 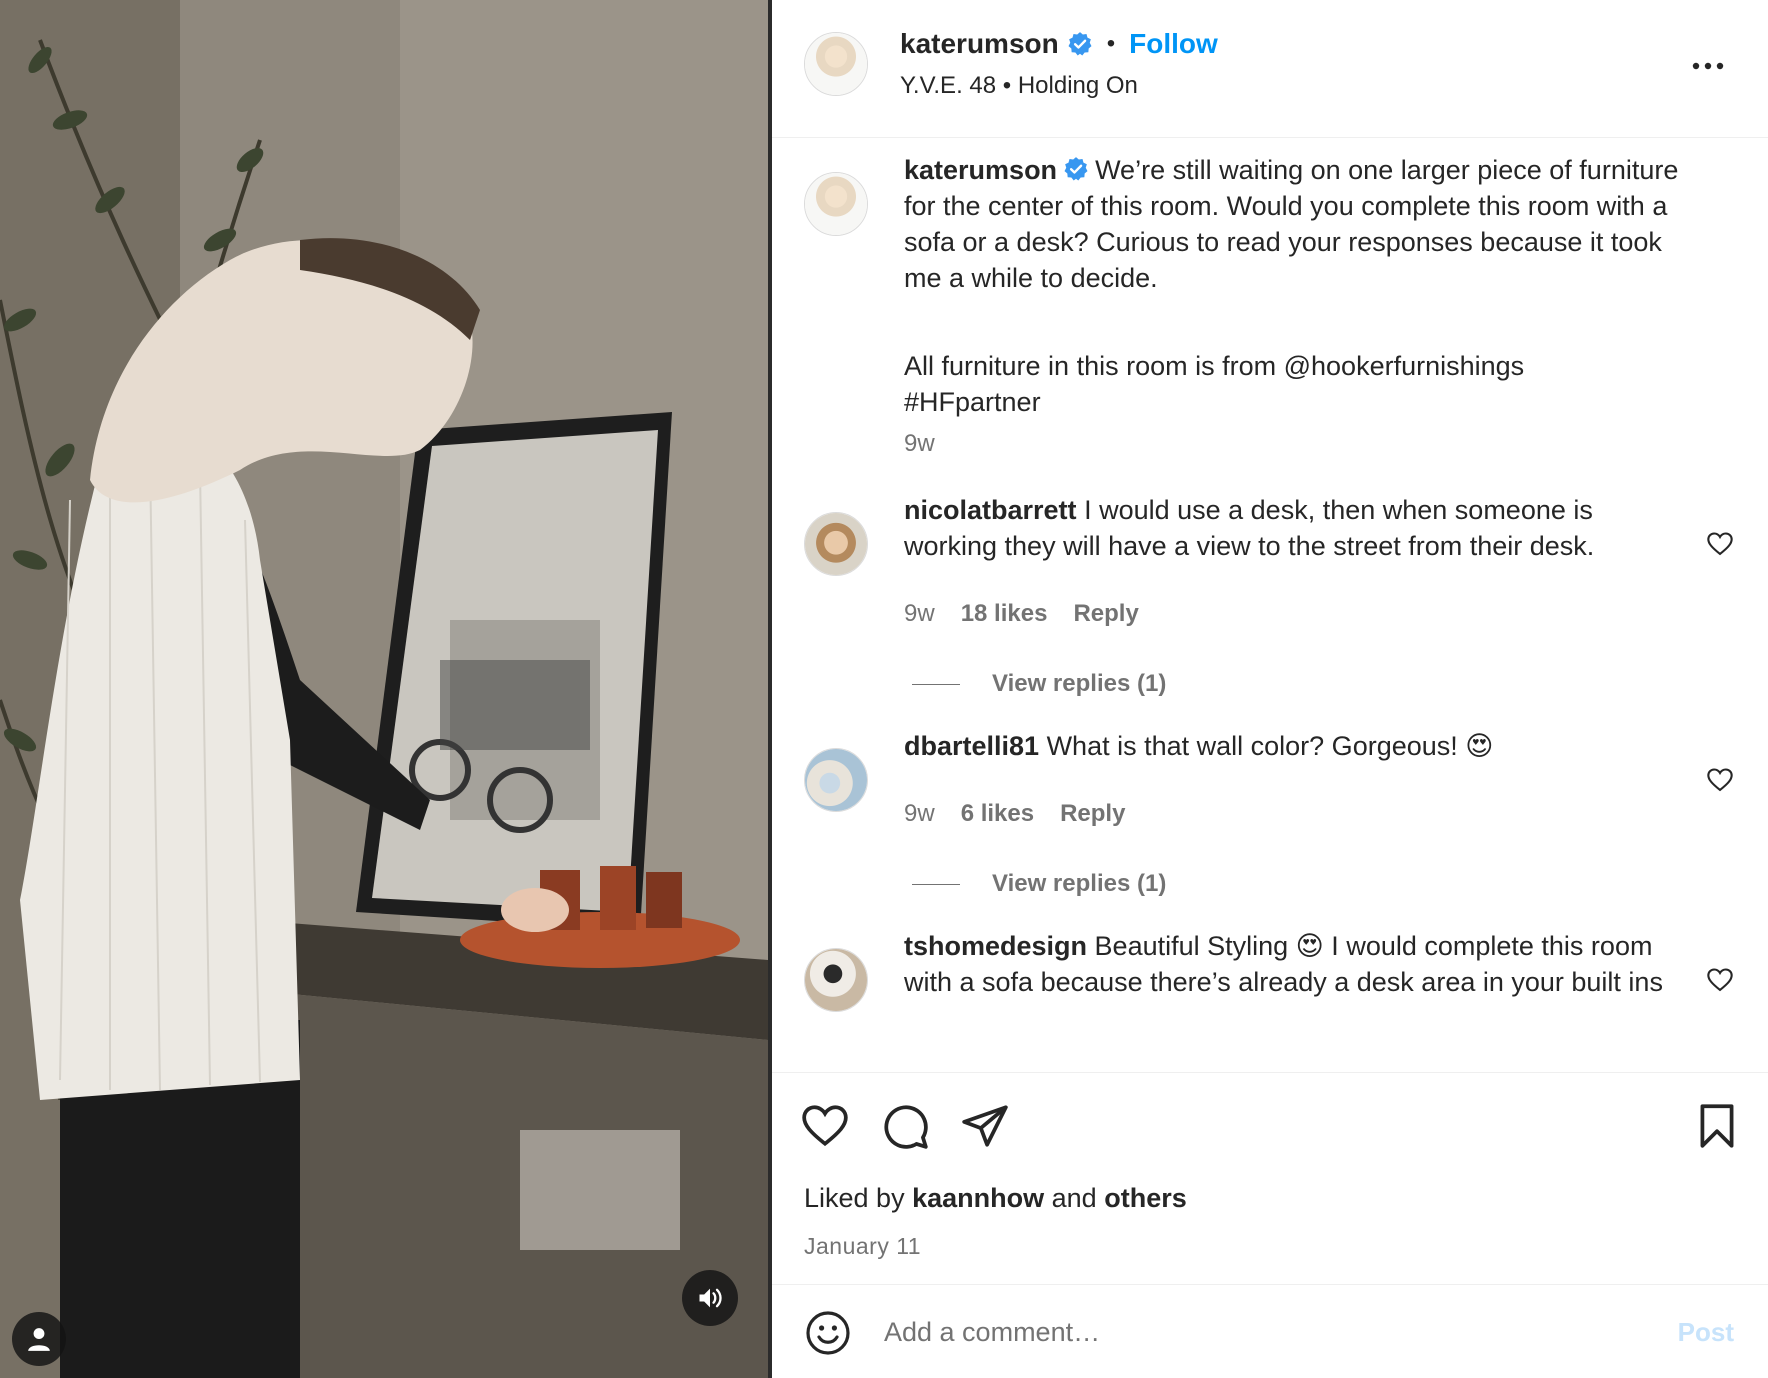 What do you see at coordinates (1074, 1198) in the screenshot?
I see `liked-by-and: and` at bounding box center [1074, 1198].